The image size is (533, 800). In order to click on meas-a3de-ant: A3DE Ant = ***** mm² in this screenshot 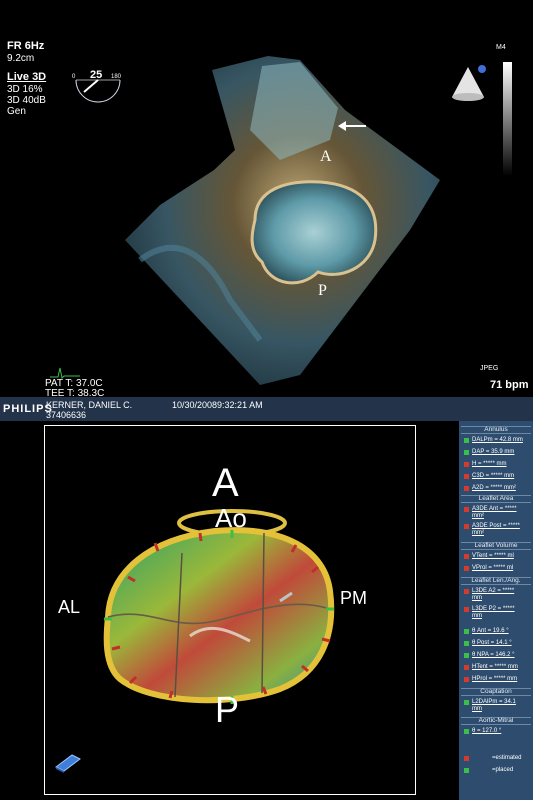, I will do `click(498, 513)`.